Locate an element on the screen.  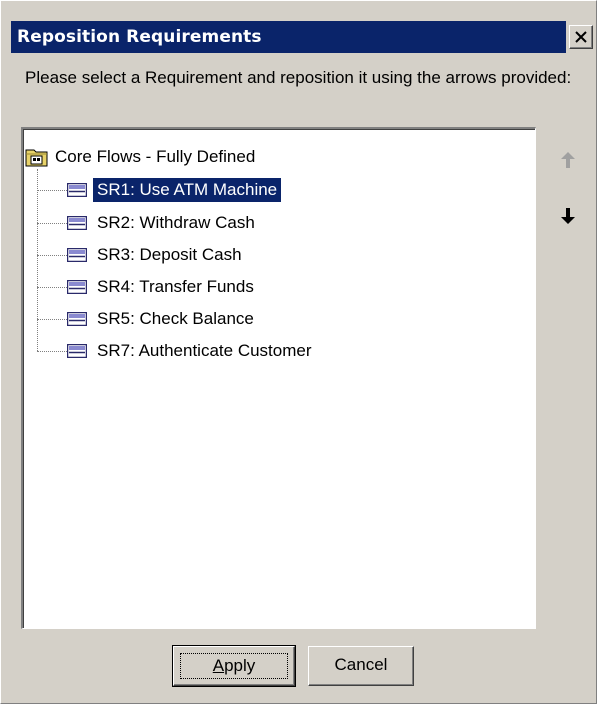
arrow-down-icon is located at coordinates (568, 216).